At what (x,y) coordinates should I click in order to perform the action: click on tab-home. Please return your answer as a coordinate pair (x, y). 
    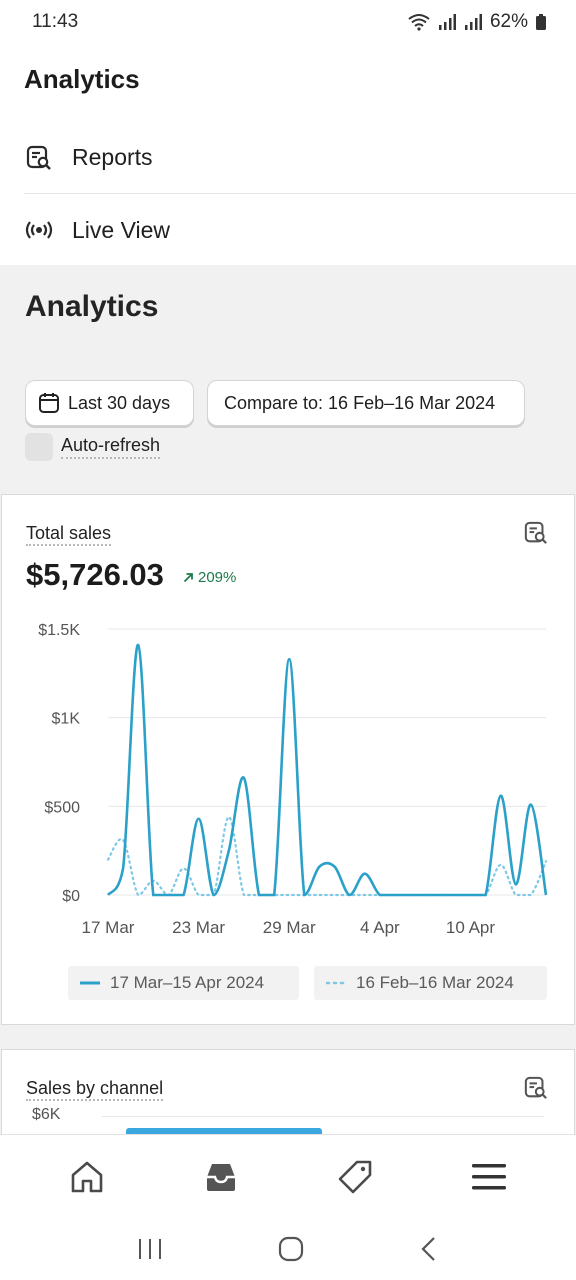
    Looking at the image, I should click on (87, 1177).